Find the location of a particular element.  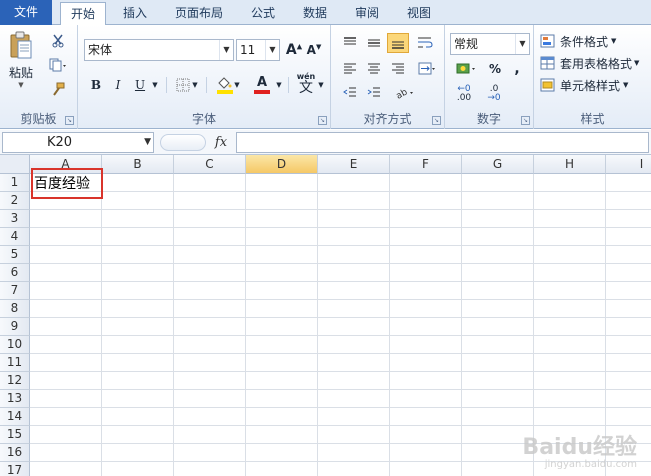

grow-font-button: A▲ is located at coordinates (294, 50).